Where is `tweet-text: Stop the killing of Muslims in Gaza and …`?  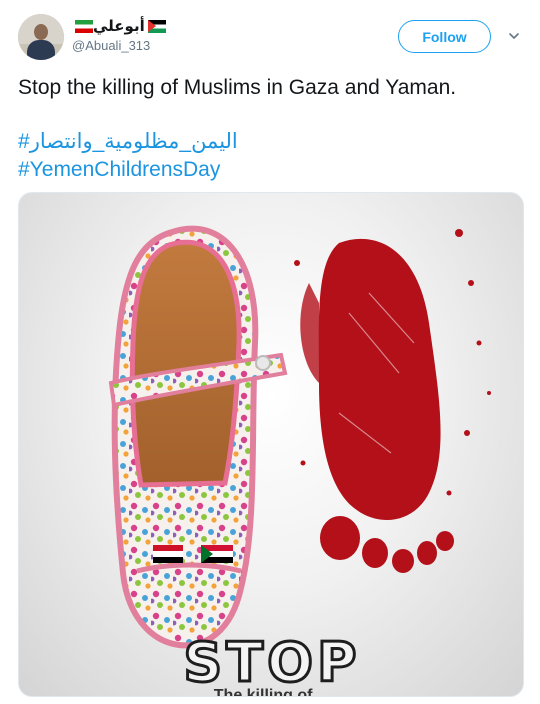 tweet-text: Stop the killing of Muslims in Gaza and … is located at coordinates (237, 87).